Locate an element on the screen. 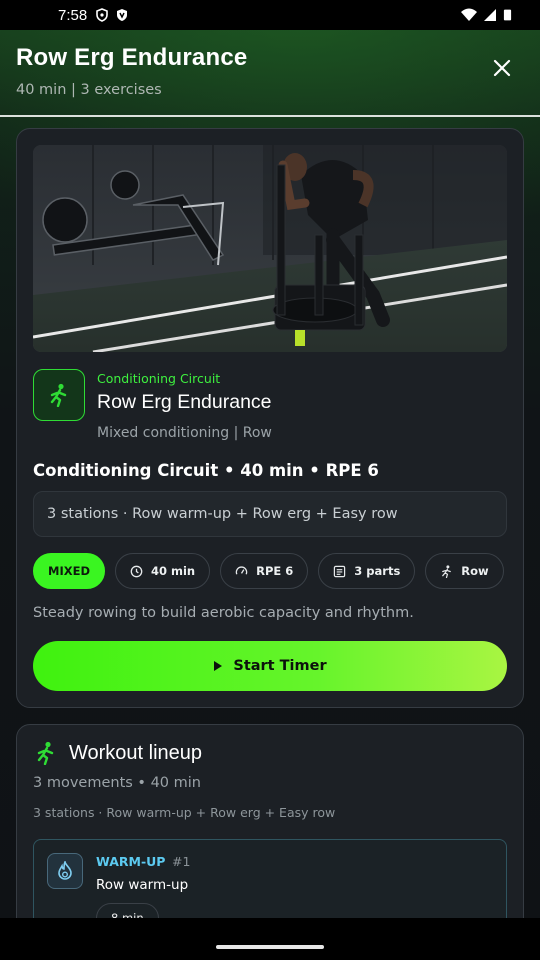 The height and width of the screenshot is (960, 540). list-icon is located at coordinates (340, 571).